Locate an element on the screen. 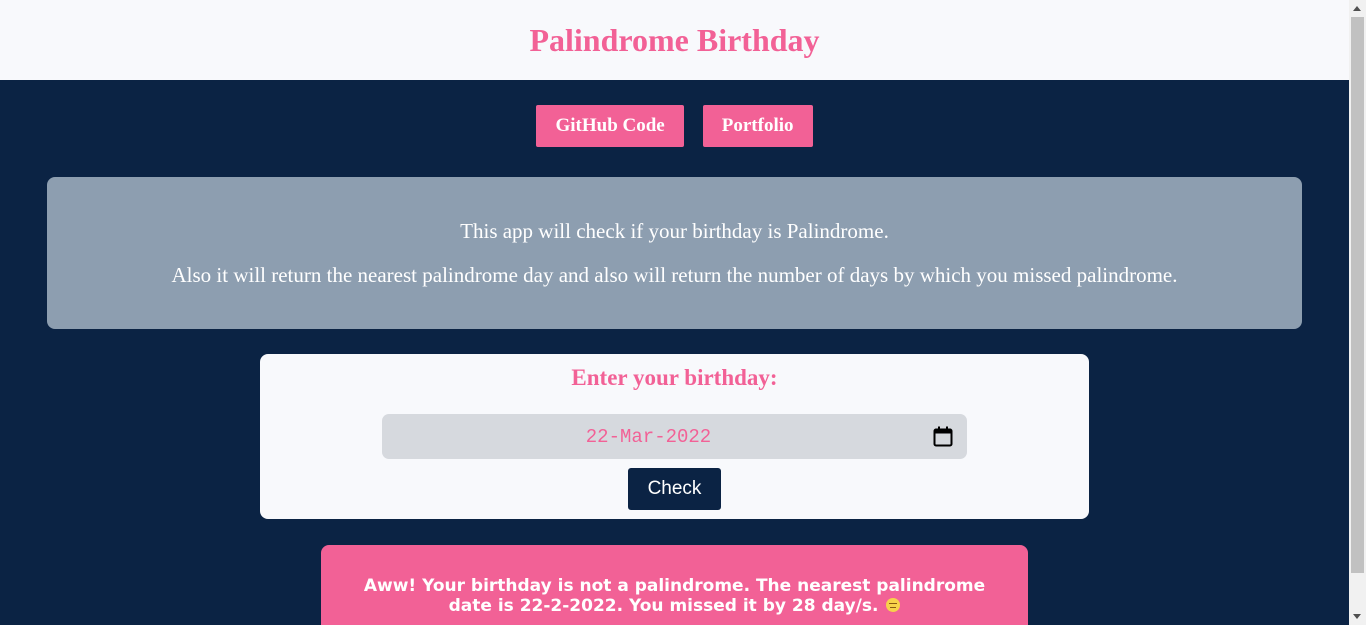  vertical-scrollbar is located at coordinates (1357, 312).